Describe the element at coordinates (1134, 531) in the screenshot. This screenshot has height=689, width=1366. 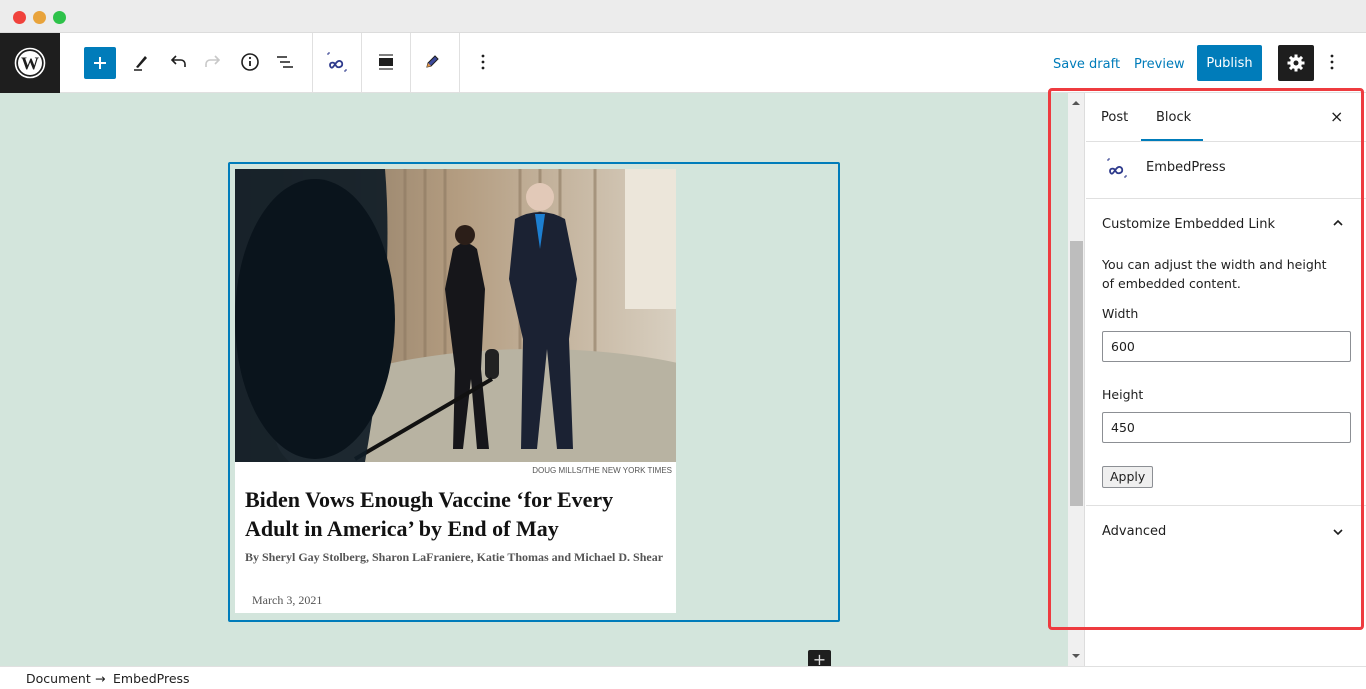
I see `advanced-panel-toggle: Advanced` at that location.